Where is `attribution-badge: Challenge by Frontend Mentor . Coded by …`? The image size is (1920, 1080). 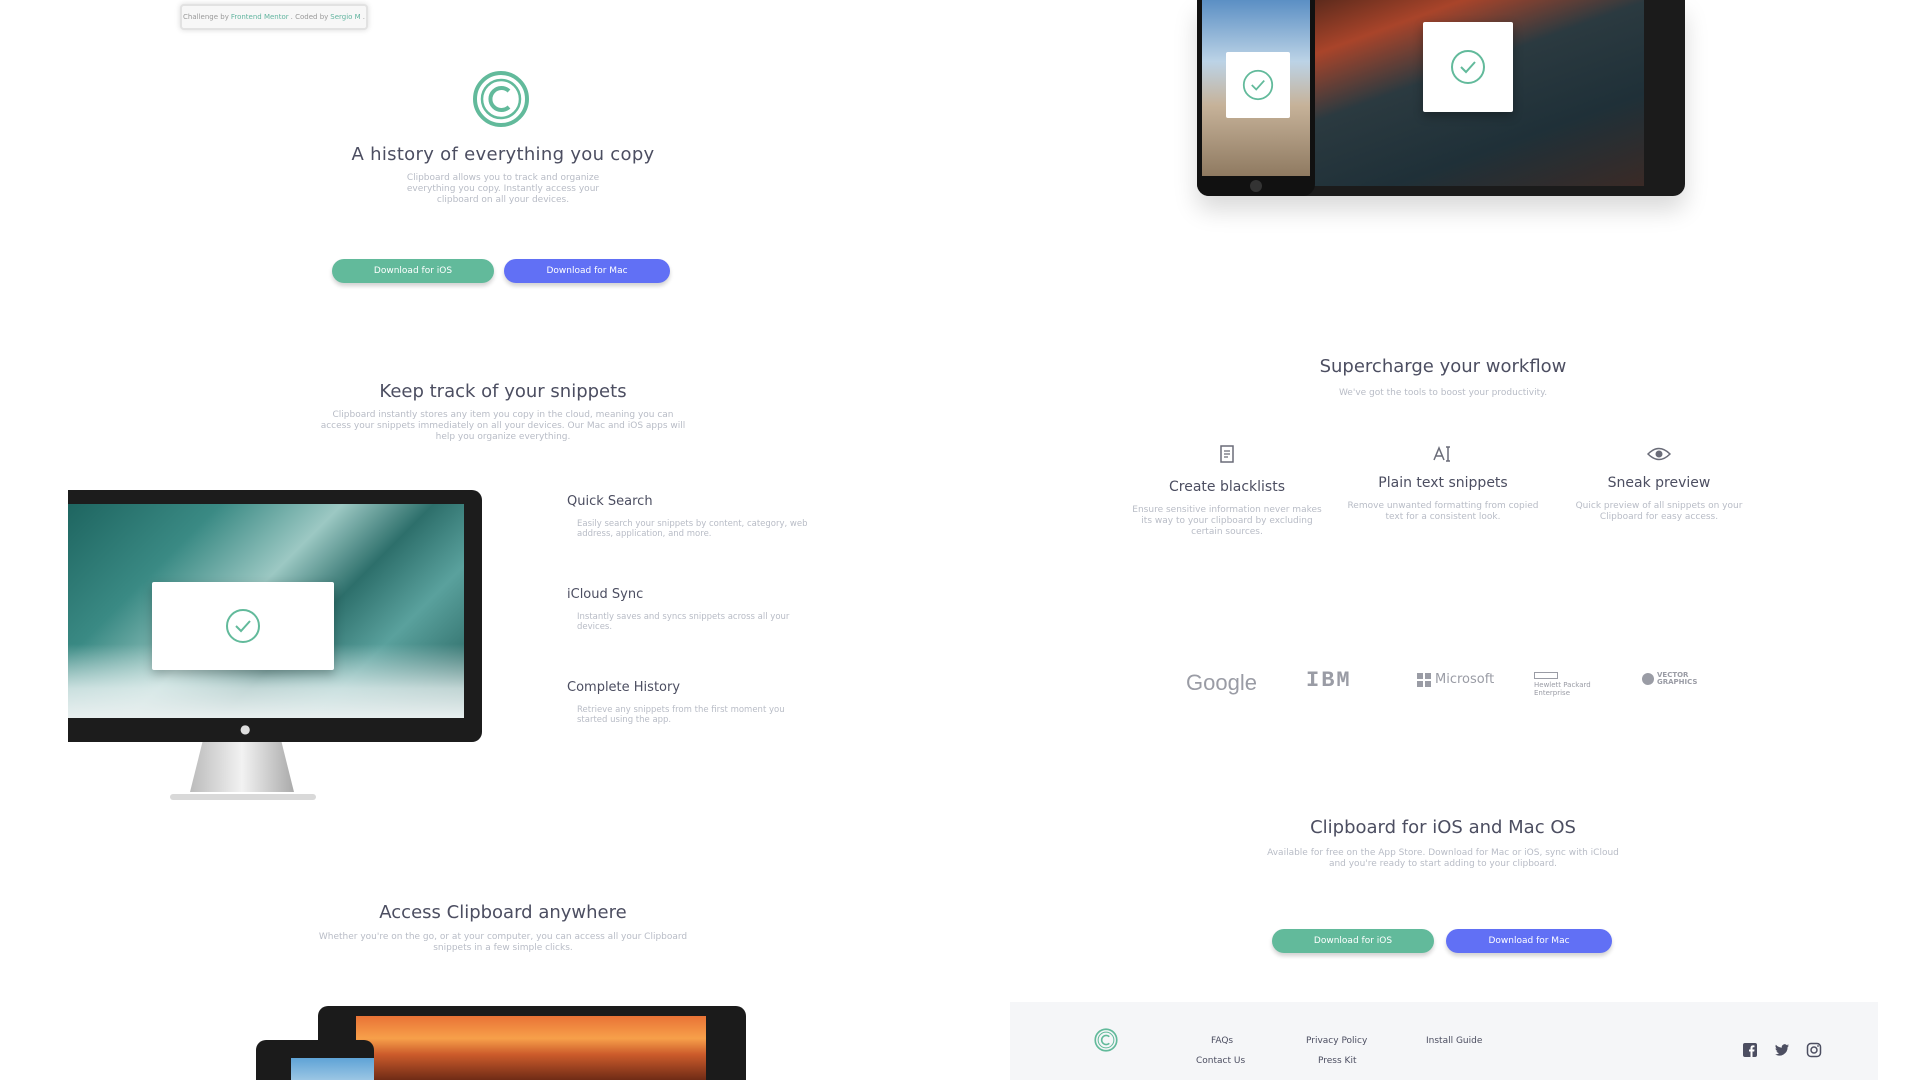
attribution-badge: Challenge by Frontend Mentor . Coded by … is located at coordinates (274, 17).